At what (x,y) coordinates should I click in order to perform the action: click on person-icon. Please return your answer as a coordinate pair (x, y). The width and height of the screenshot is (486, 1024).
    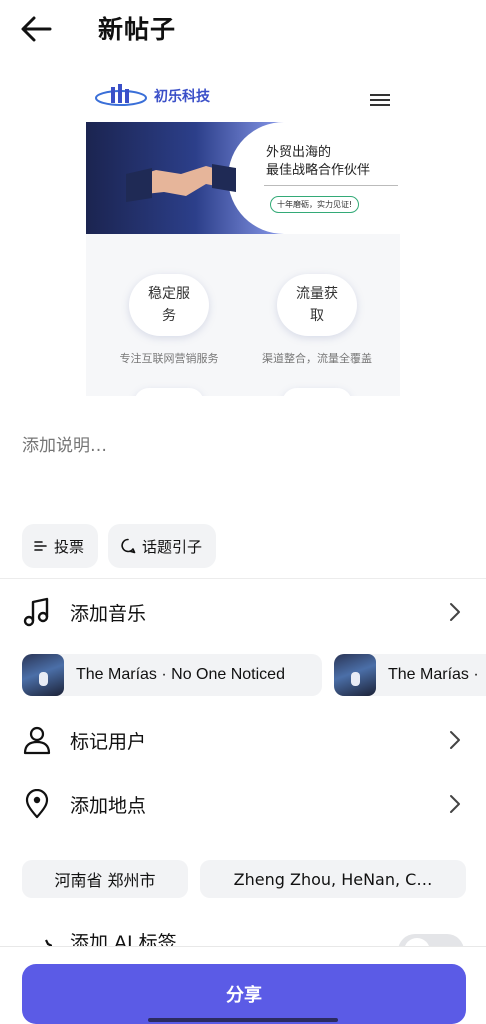
    Looking at the image, I should click on (37, 740).